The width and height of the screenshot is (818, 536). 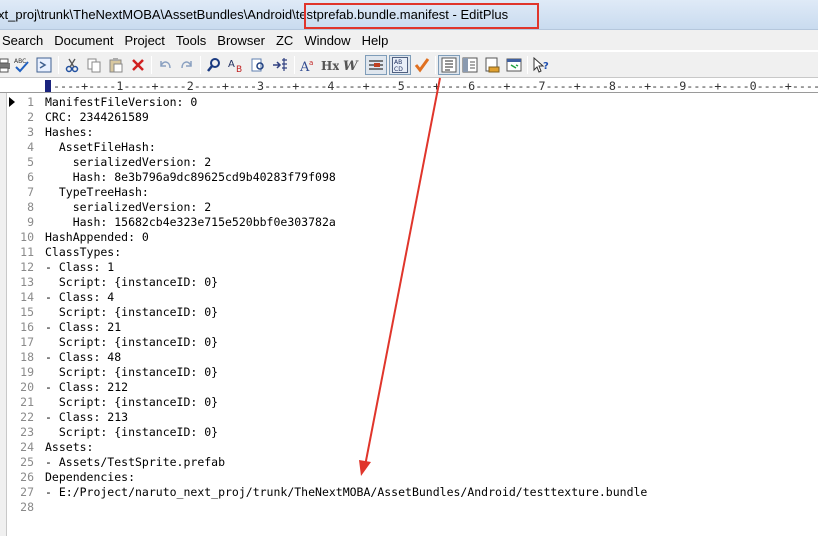 I want to click on code-line: 8 serializedVersion: 2, so click(x=409, y=207).